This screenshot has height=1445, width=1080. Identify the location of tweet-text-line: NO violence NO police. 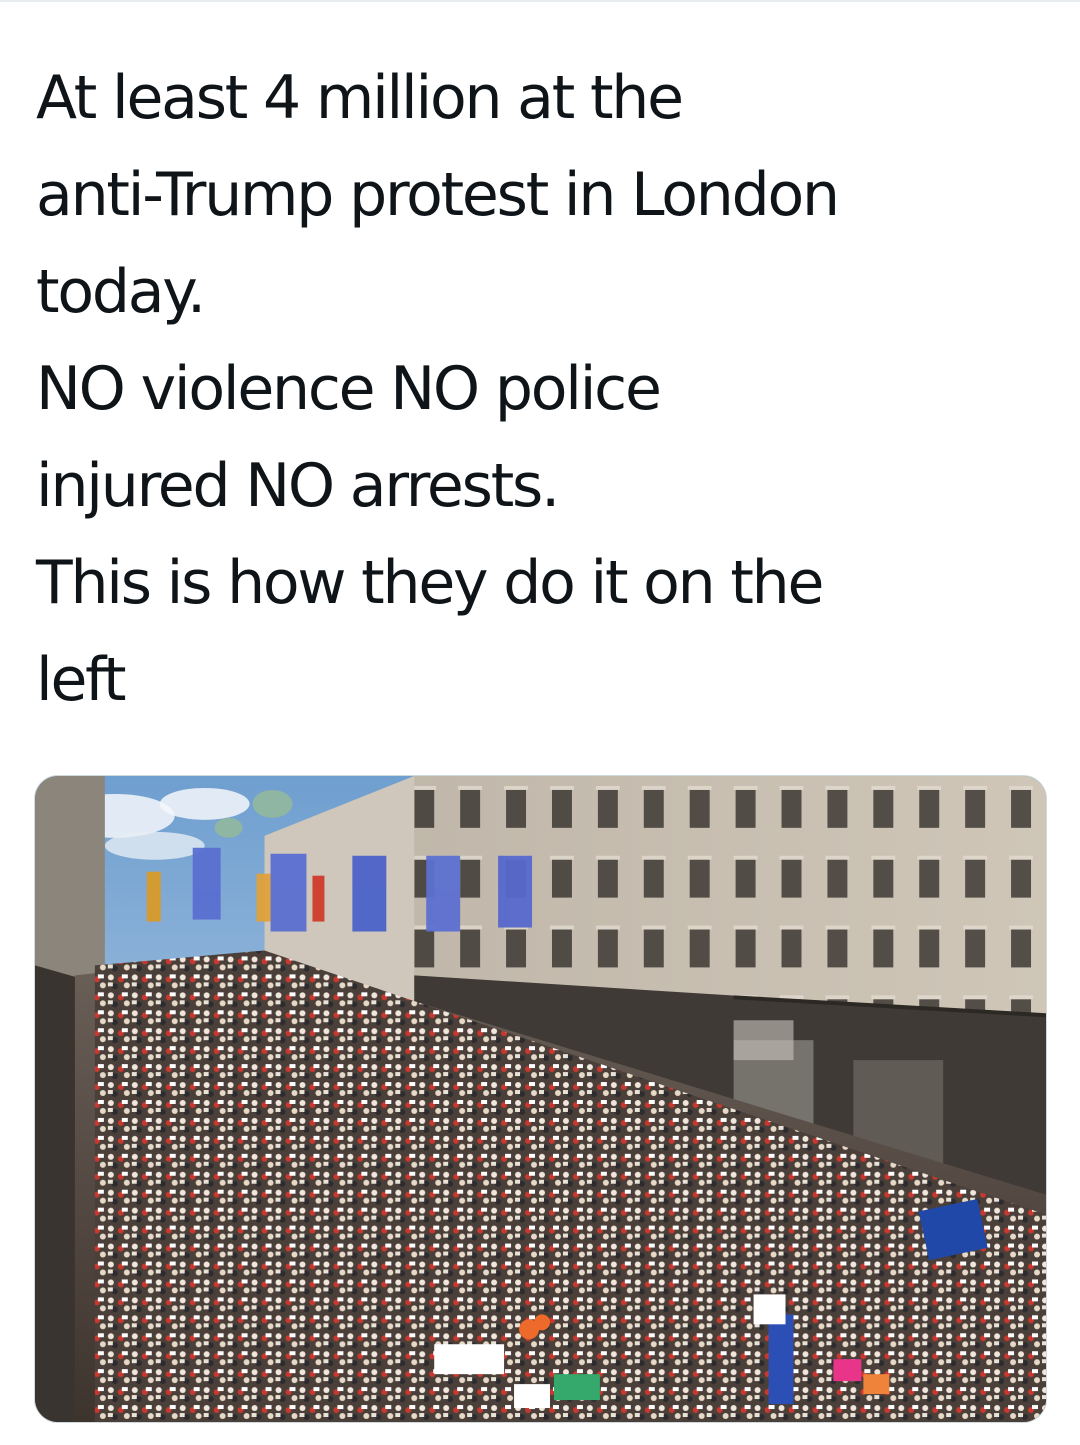
(349, 389).